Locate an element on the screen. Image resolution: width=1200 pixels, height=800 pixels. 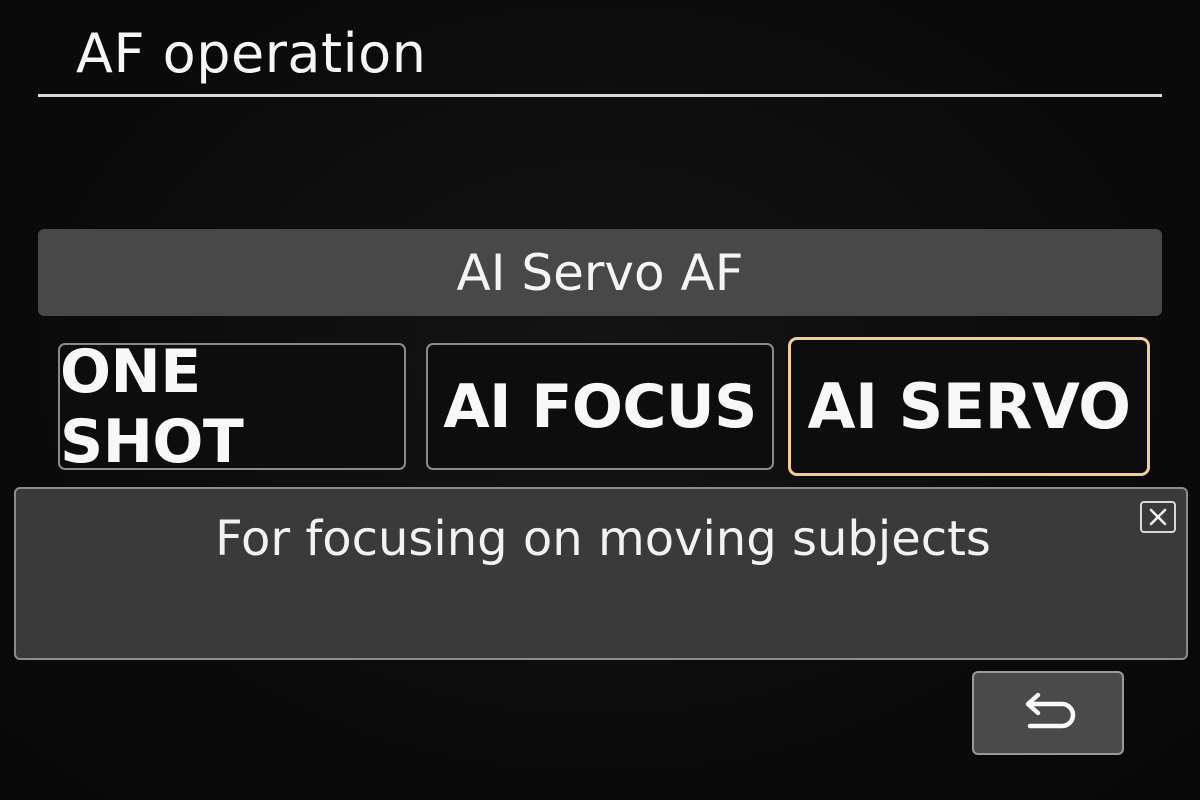
close-icon is located at coordinates (1158, 517).